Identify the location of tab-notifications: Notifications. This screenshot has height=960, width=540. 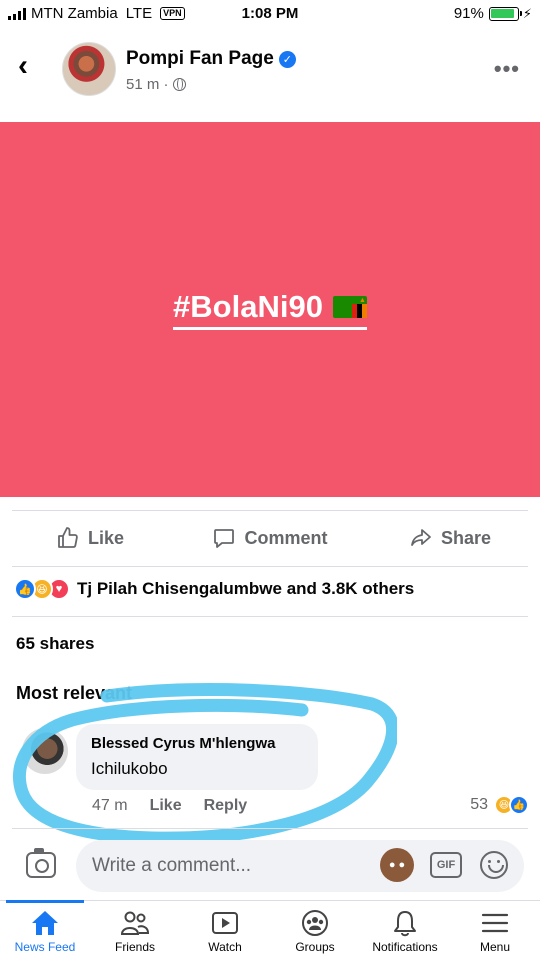
(405, 930).